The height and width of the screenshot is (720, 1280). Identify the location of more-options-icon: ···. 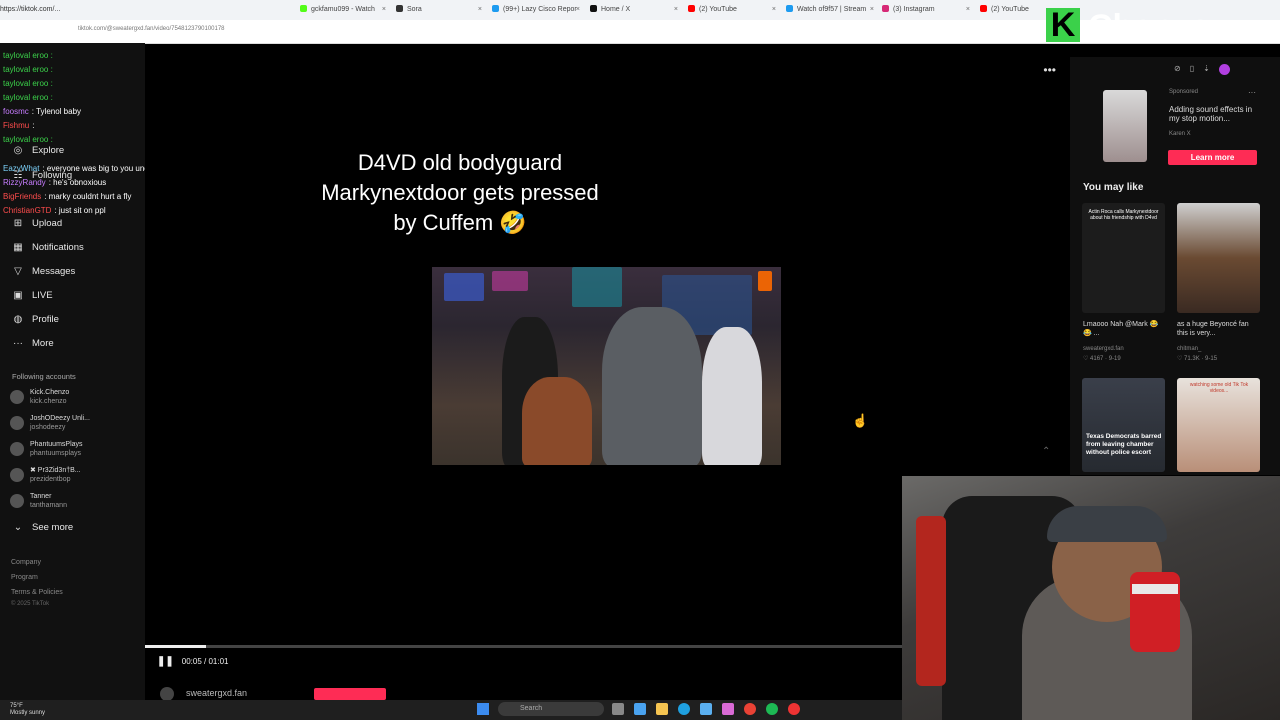
(1252, 92).